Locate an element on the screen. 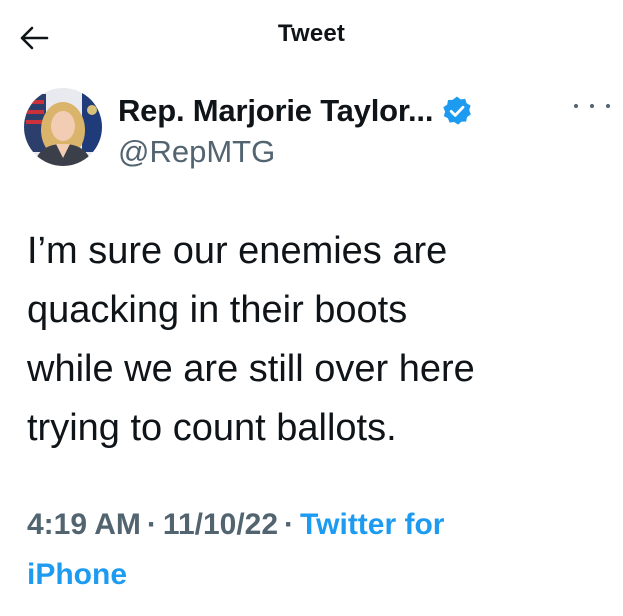 The width and height of the screenshot is (623, 616). more-options-icon is located at coordinates (576, 106).